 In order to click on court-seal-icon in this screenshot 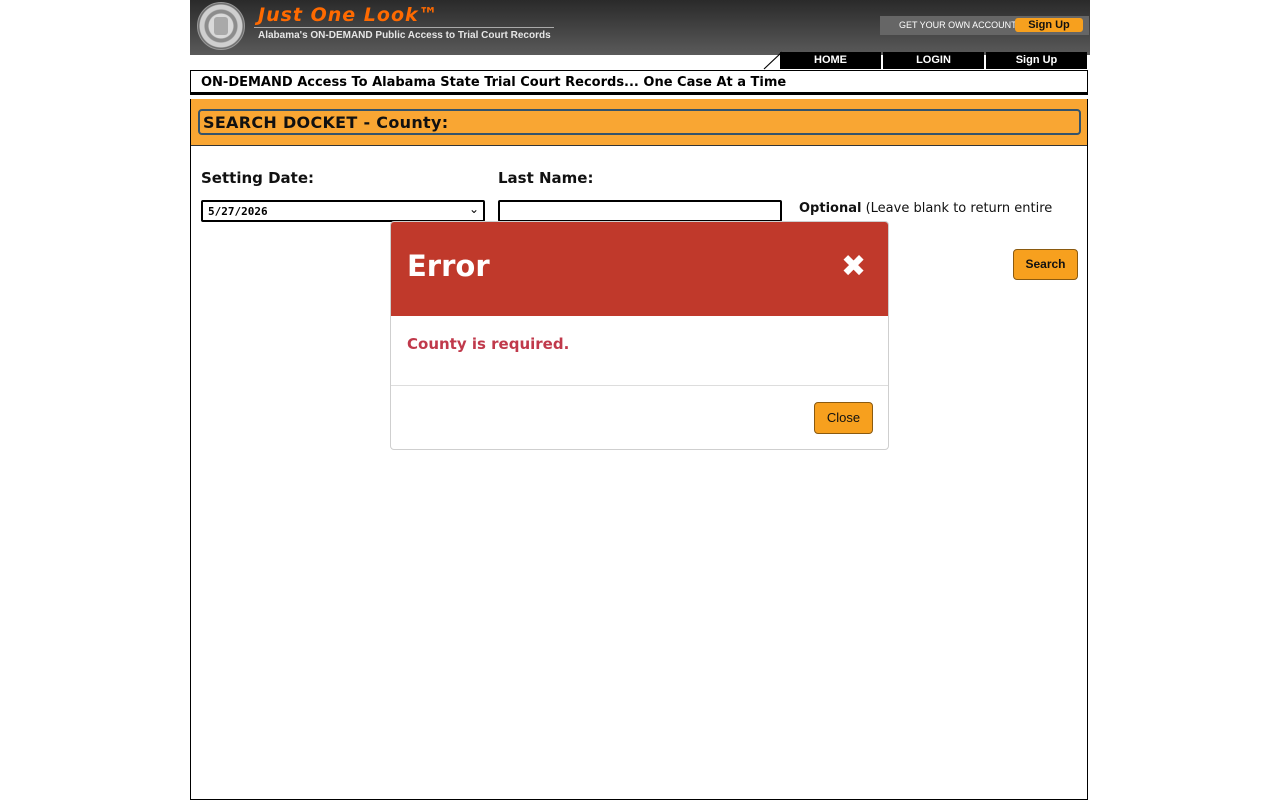, I will do `click(221, 26)`.